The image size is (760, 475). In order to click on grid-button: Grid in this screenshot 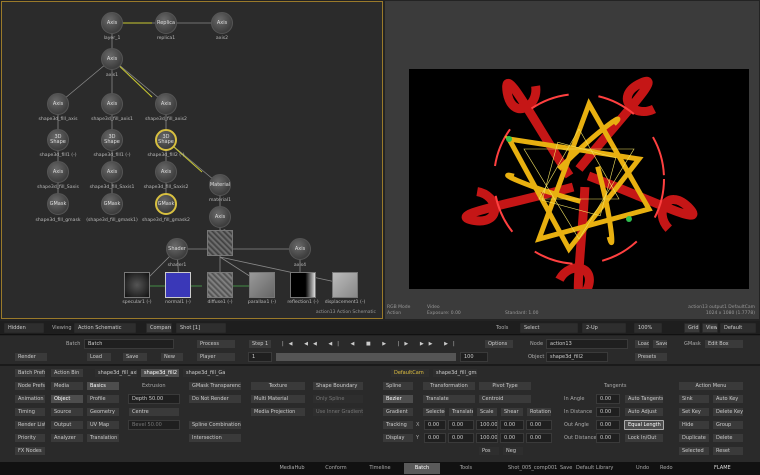, I will do `click(692, 328)`.